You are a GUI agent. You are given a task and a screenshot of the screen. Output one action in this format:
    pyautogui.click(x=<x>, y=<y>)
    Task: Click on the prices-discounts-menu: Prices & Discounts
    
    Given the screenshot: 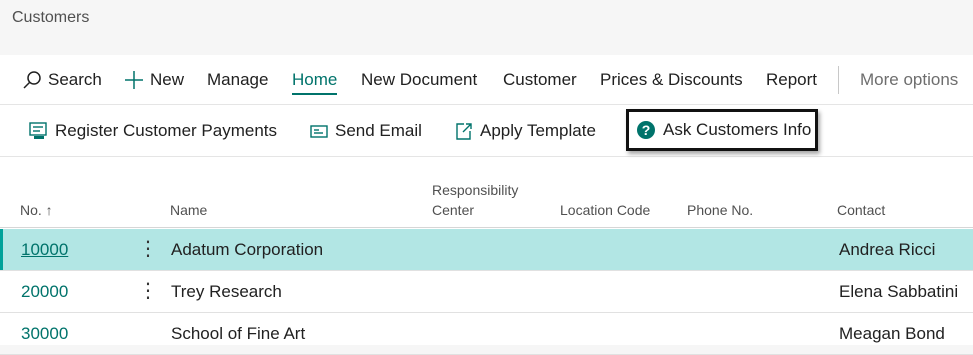 What is the action you would take?
    pyautogui.click(x=671, y=80)
    